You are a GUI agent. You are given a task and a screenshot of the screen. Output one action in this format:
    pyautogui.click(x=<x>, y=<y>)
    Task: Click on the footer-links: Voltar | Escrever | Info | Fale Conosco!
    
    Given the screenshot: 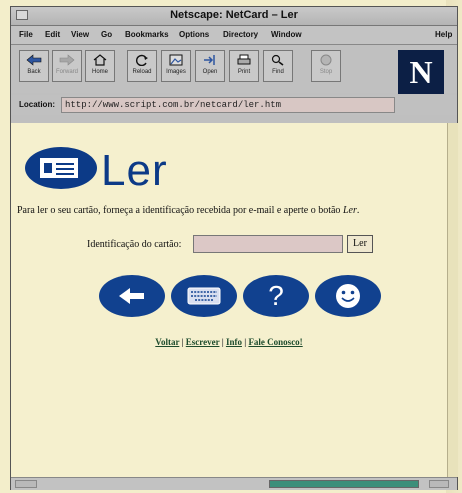 What is the action you would take?
    pyautogui.click(x=229, y=342)
    